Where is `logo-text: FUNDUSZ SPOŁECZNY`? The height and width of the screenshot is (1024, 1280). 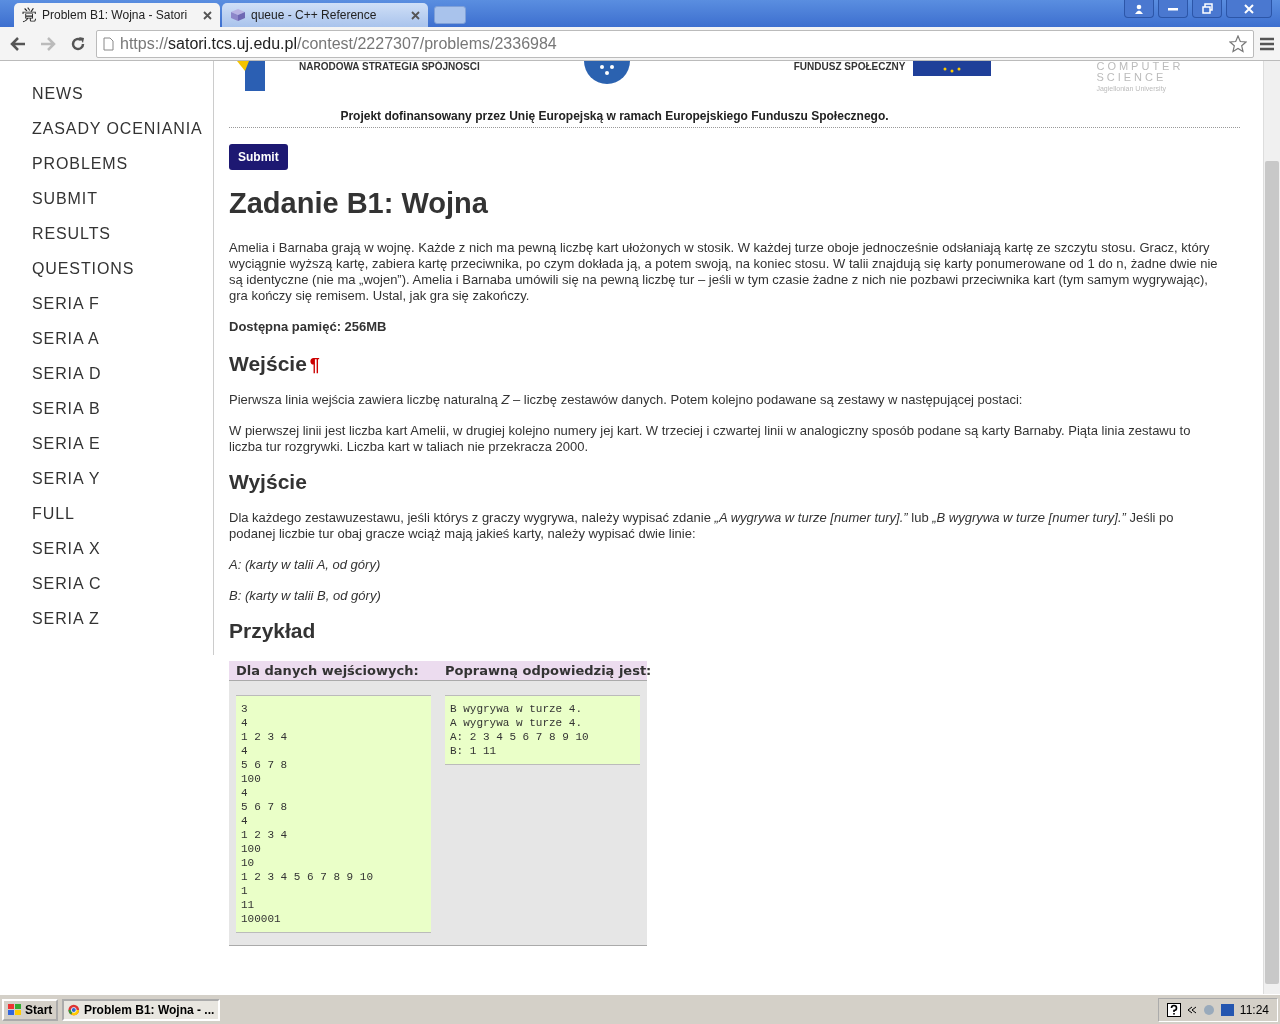
logo-text: FUNDUSZ SPOŁECZNY is located at coordinates (849, 66).